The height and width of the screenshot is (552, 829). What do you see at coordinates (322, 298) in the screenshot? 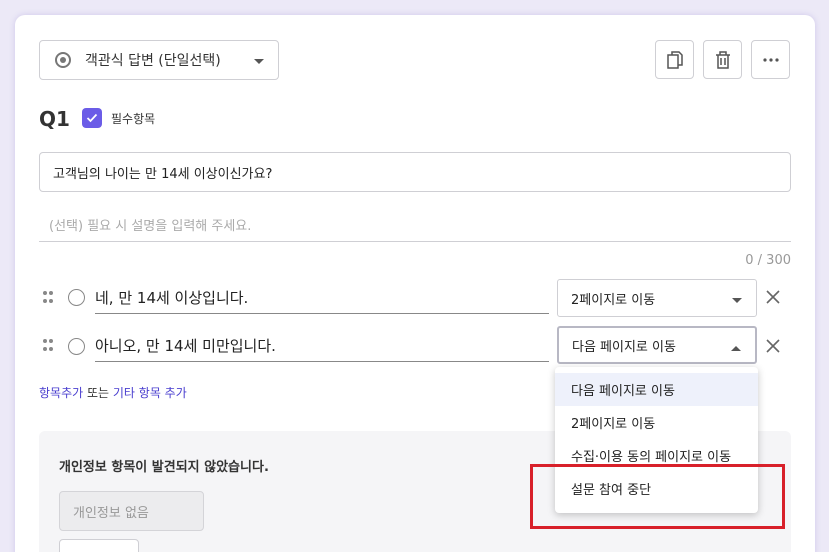
I see `option-text-input: 네, 만 14세 이상입니다.` at bounding box center [322, 298].